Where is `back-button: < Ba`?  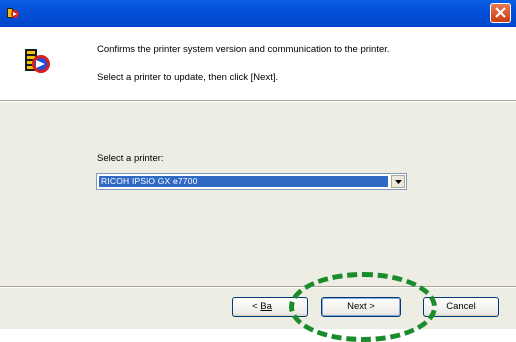
back-button: < Ba is located at coordinates (270, 307).